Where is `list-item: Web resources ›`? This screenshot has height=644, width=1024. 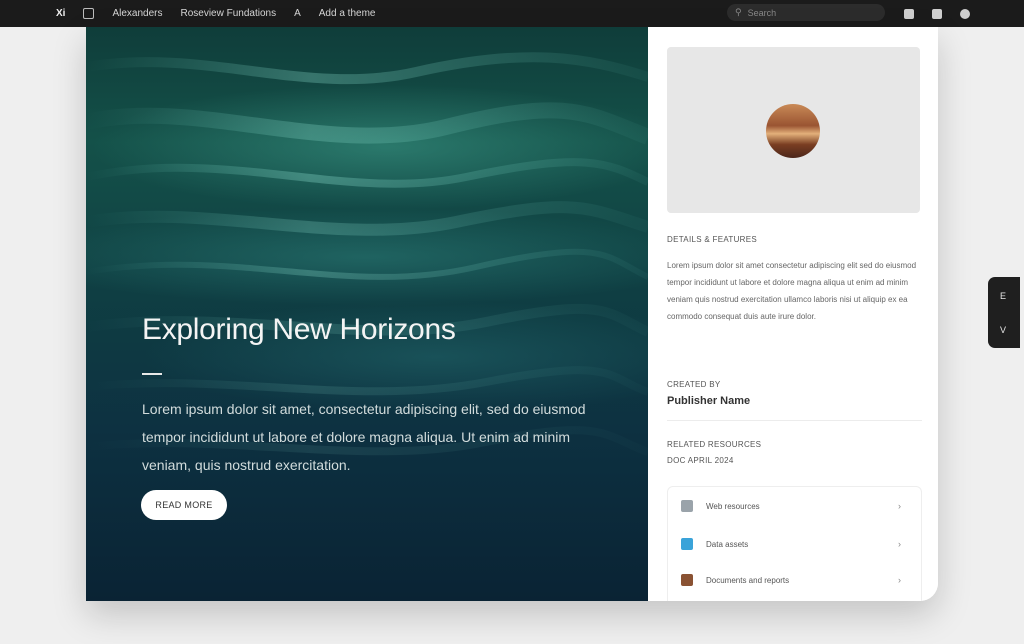 list-item: Web resources › is located at coordinates (794, 506).